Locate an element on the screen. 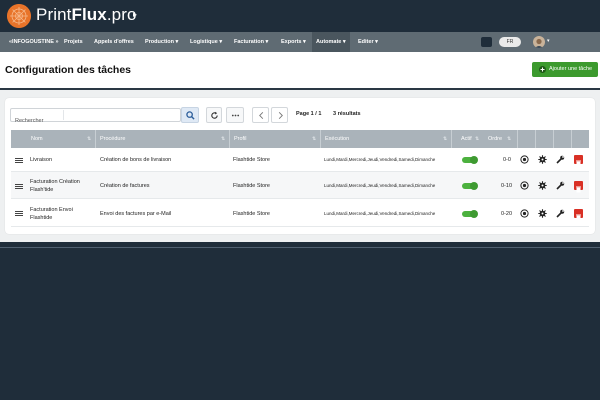 The height and width of the screenshot is (400, 600). col-header-procedure: Procédure is located at coordinates (112, 139).